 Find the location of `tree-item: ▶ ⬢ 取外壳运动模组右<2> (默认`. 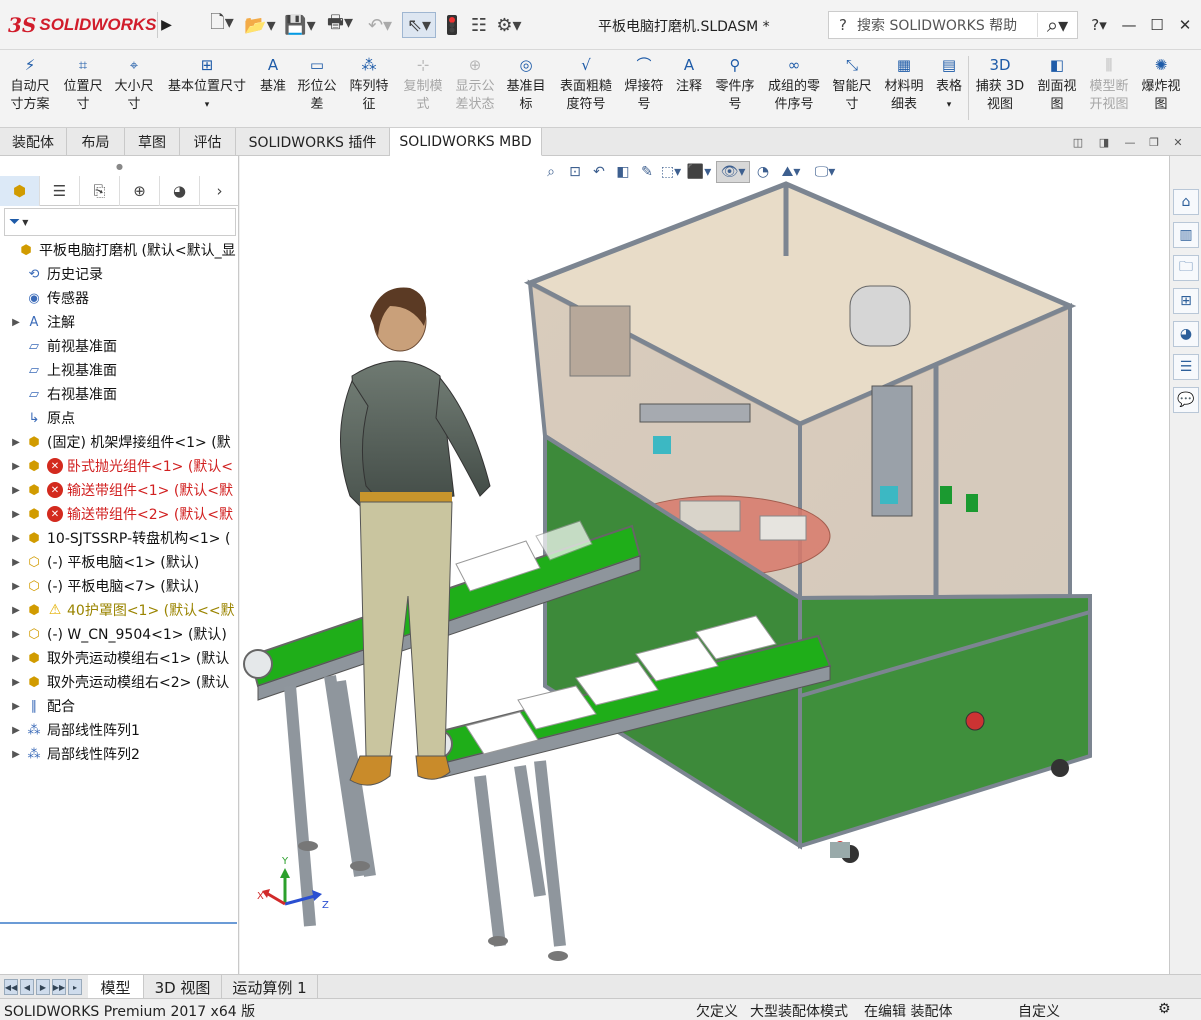

tree-item: ▶ ⬢ 取外壳运动模组右<2> (默认 is located at coordinates (119, 682).